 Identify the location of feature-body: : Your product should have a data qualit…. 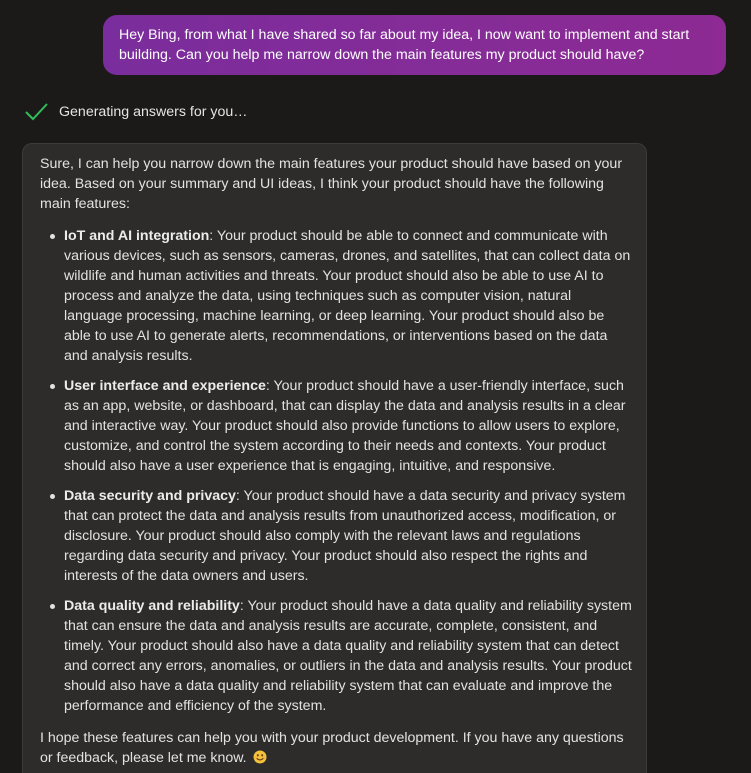
(348, 656).